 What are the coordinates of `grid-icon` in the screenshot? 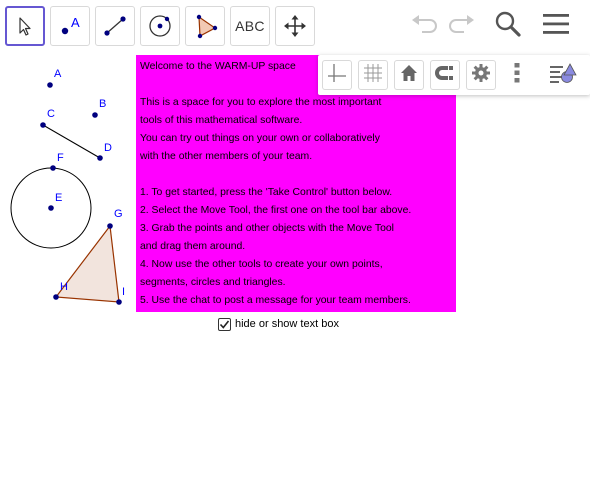 It's located at (373, 75).